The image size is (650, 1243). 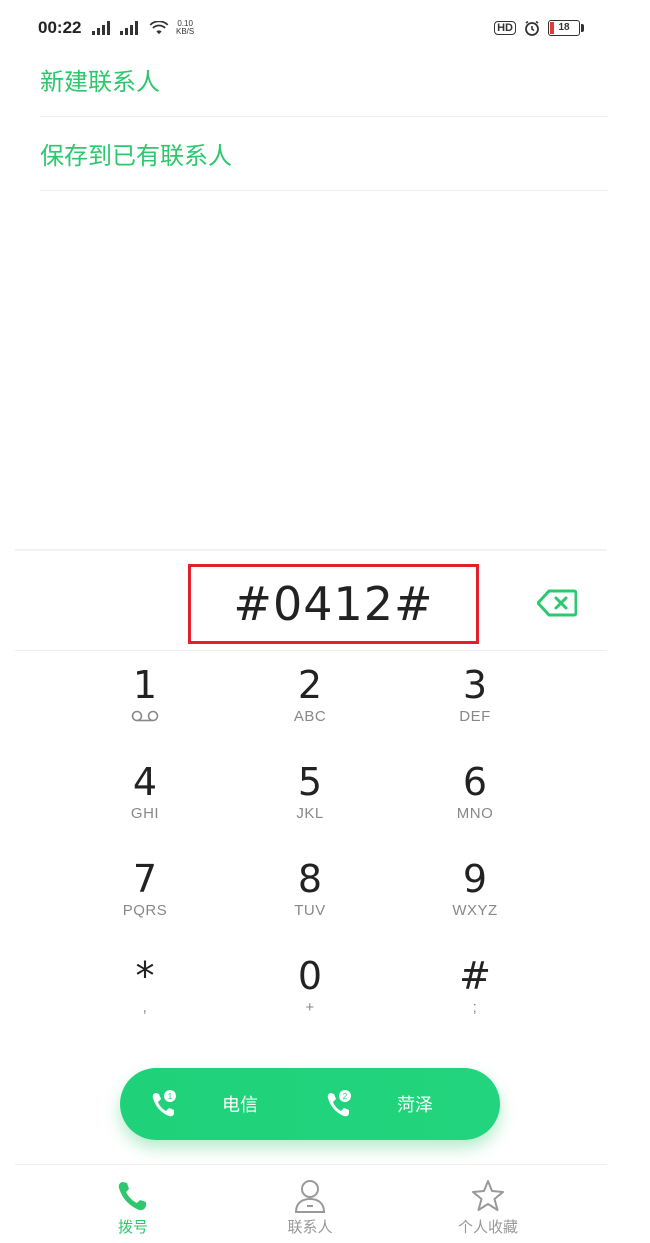 I want to click on key-digit: *, so click(x=145, y=976).